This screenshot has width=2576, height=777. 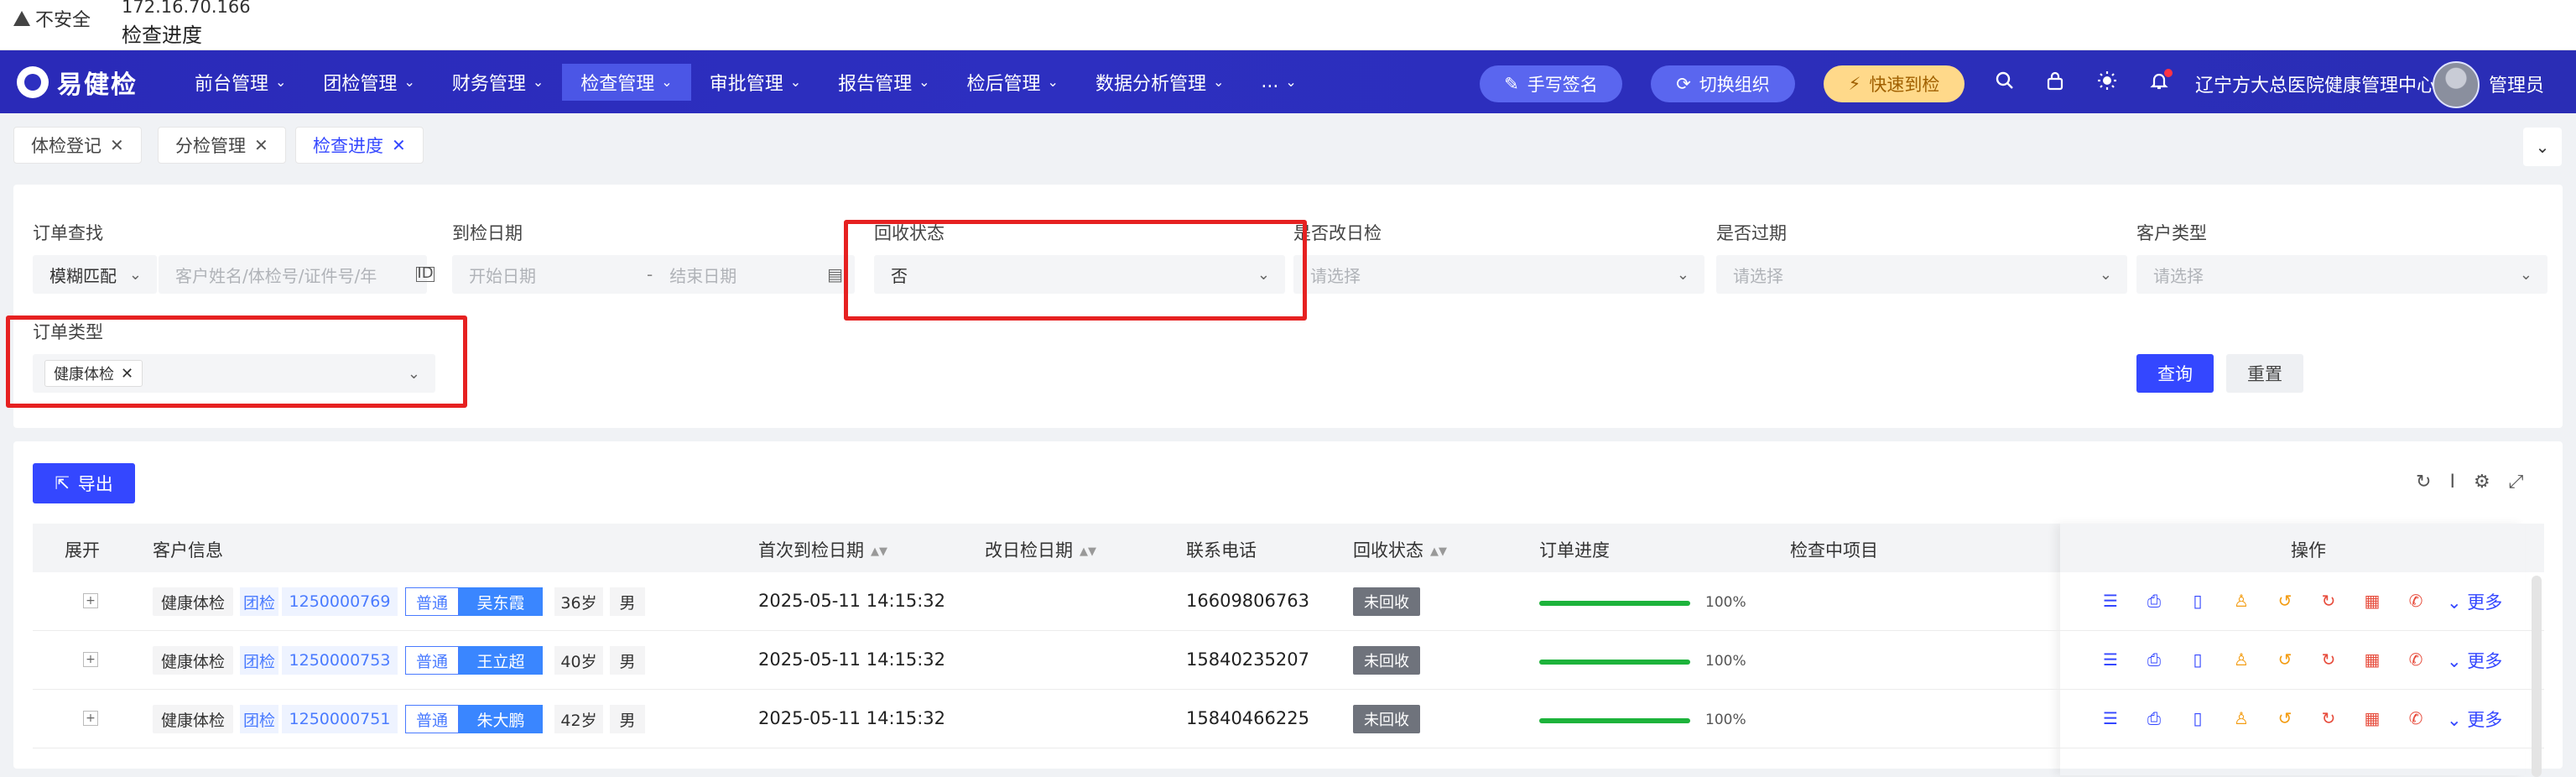 I want to click on tab-exam-progress: 检查进度 ✕, so click(x=359, y=145).